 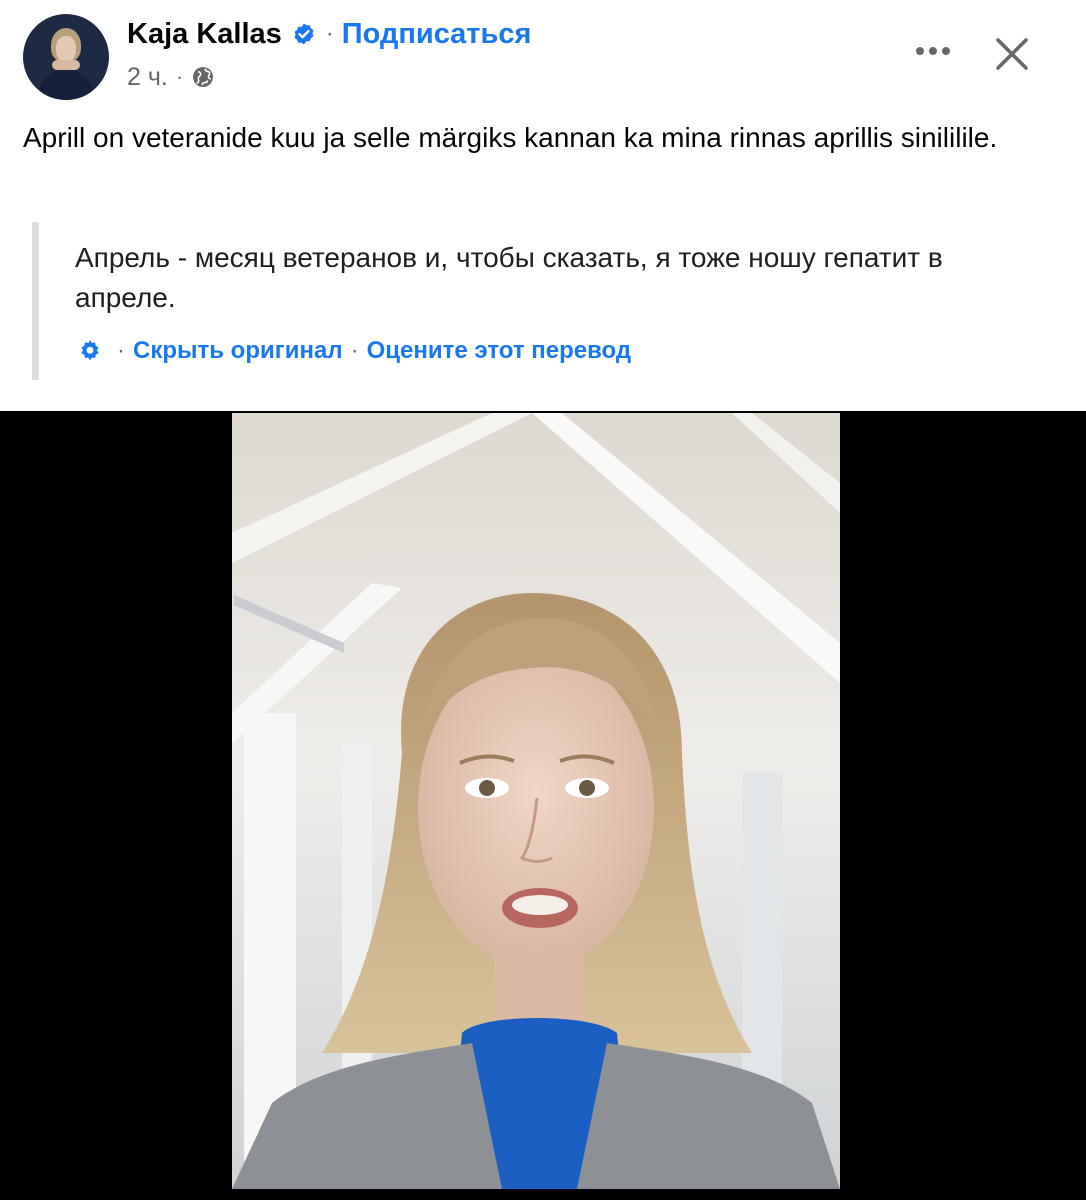 I want to click on author-avatar, so click(x=66, y=57).